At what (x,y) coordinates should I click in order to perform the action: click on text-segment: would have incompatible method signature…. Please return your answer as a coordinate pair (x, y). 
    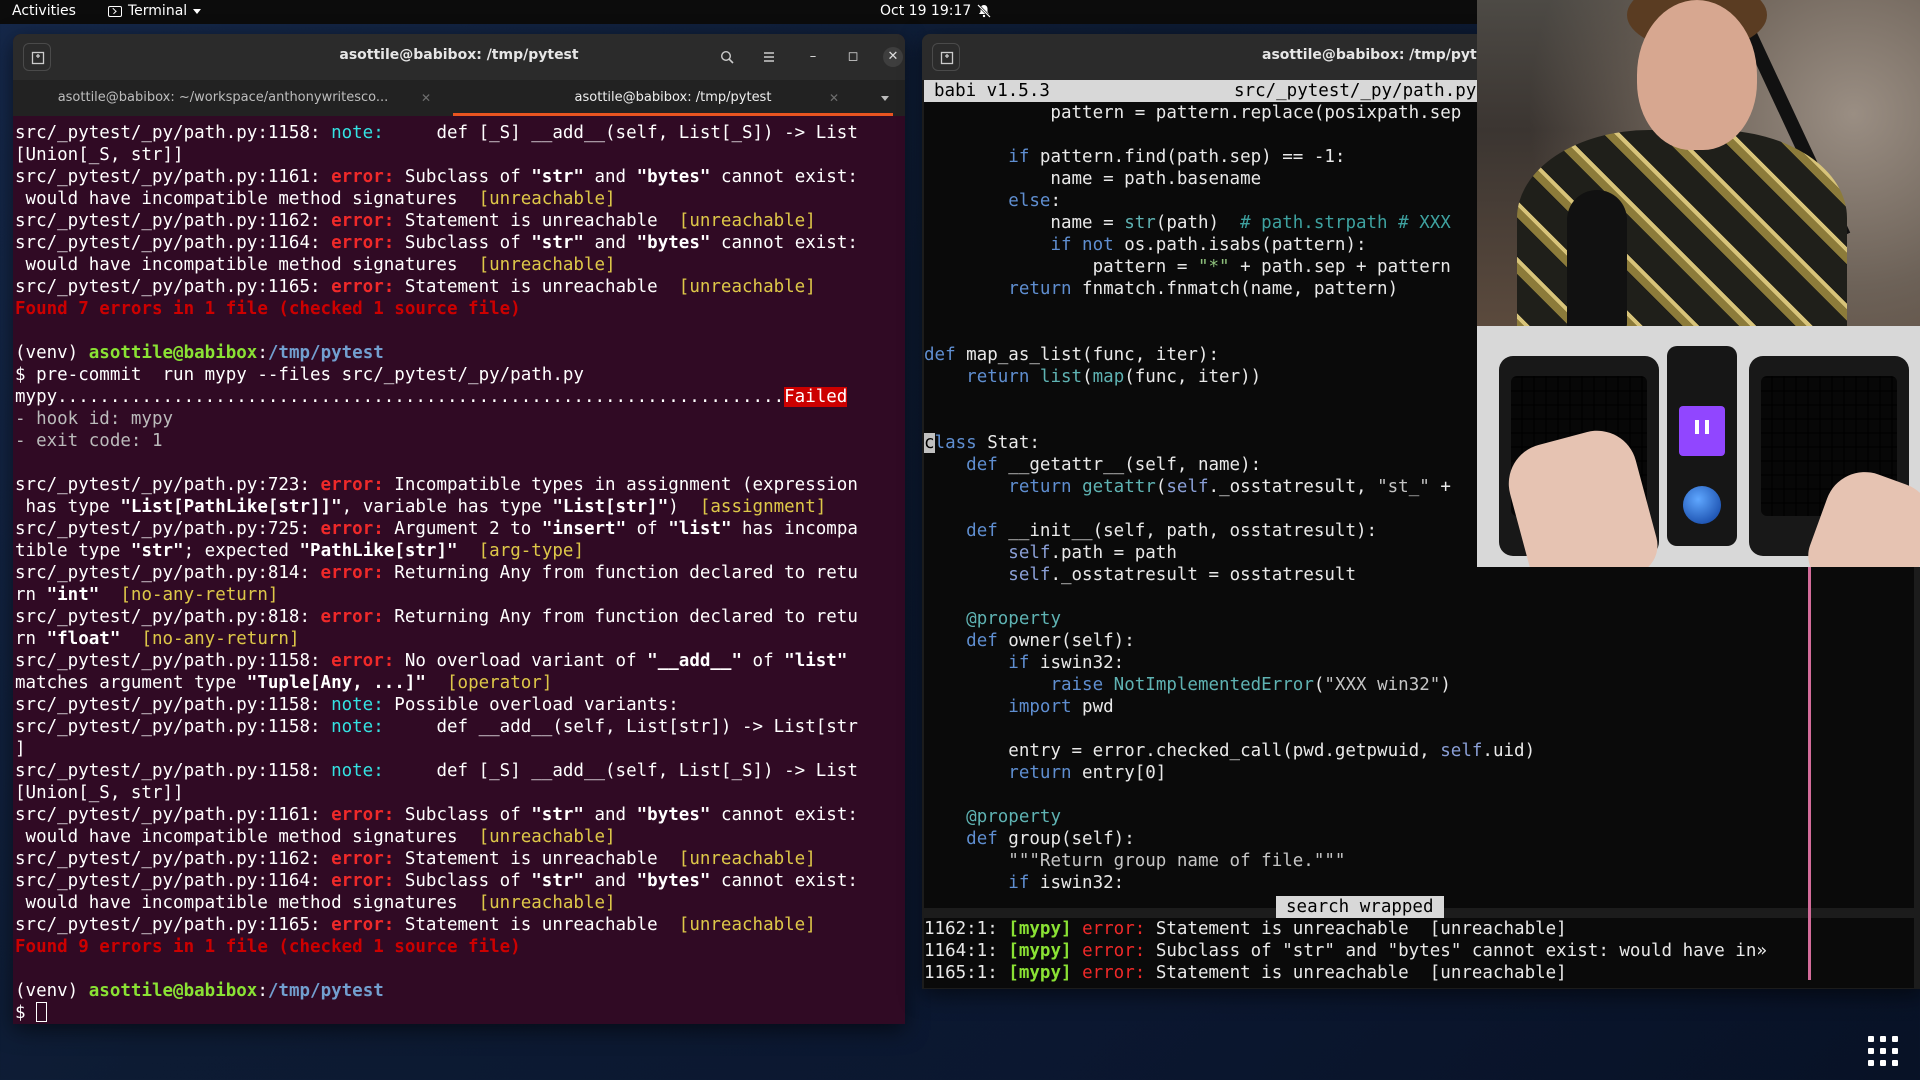
    Looking at the image, I should click on (247, 265).